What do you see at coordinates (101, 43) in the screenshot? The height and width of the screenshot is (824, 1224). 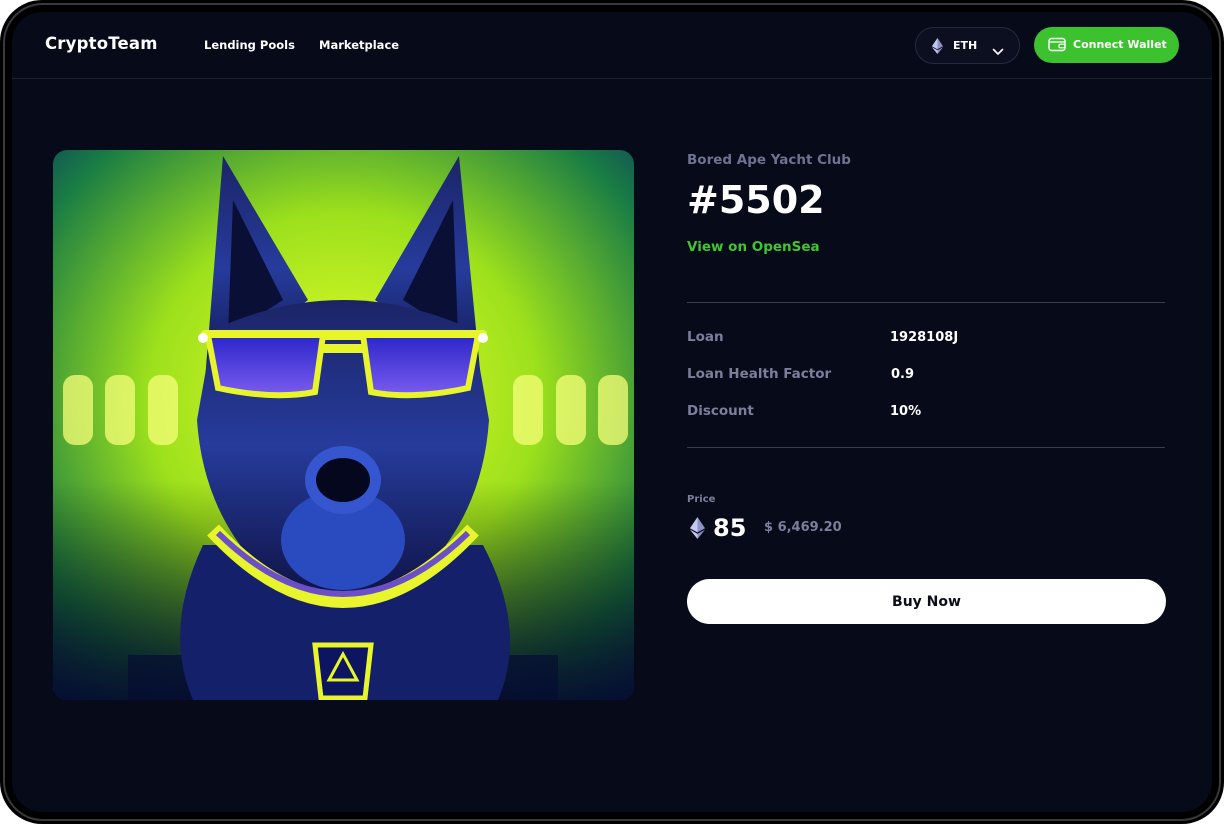 I see `brand-logo: CryptoTeam` at bounding box center [101, 43].